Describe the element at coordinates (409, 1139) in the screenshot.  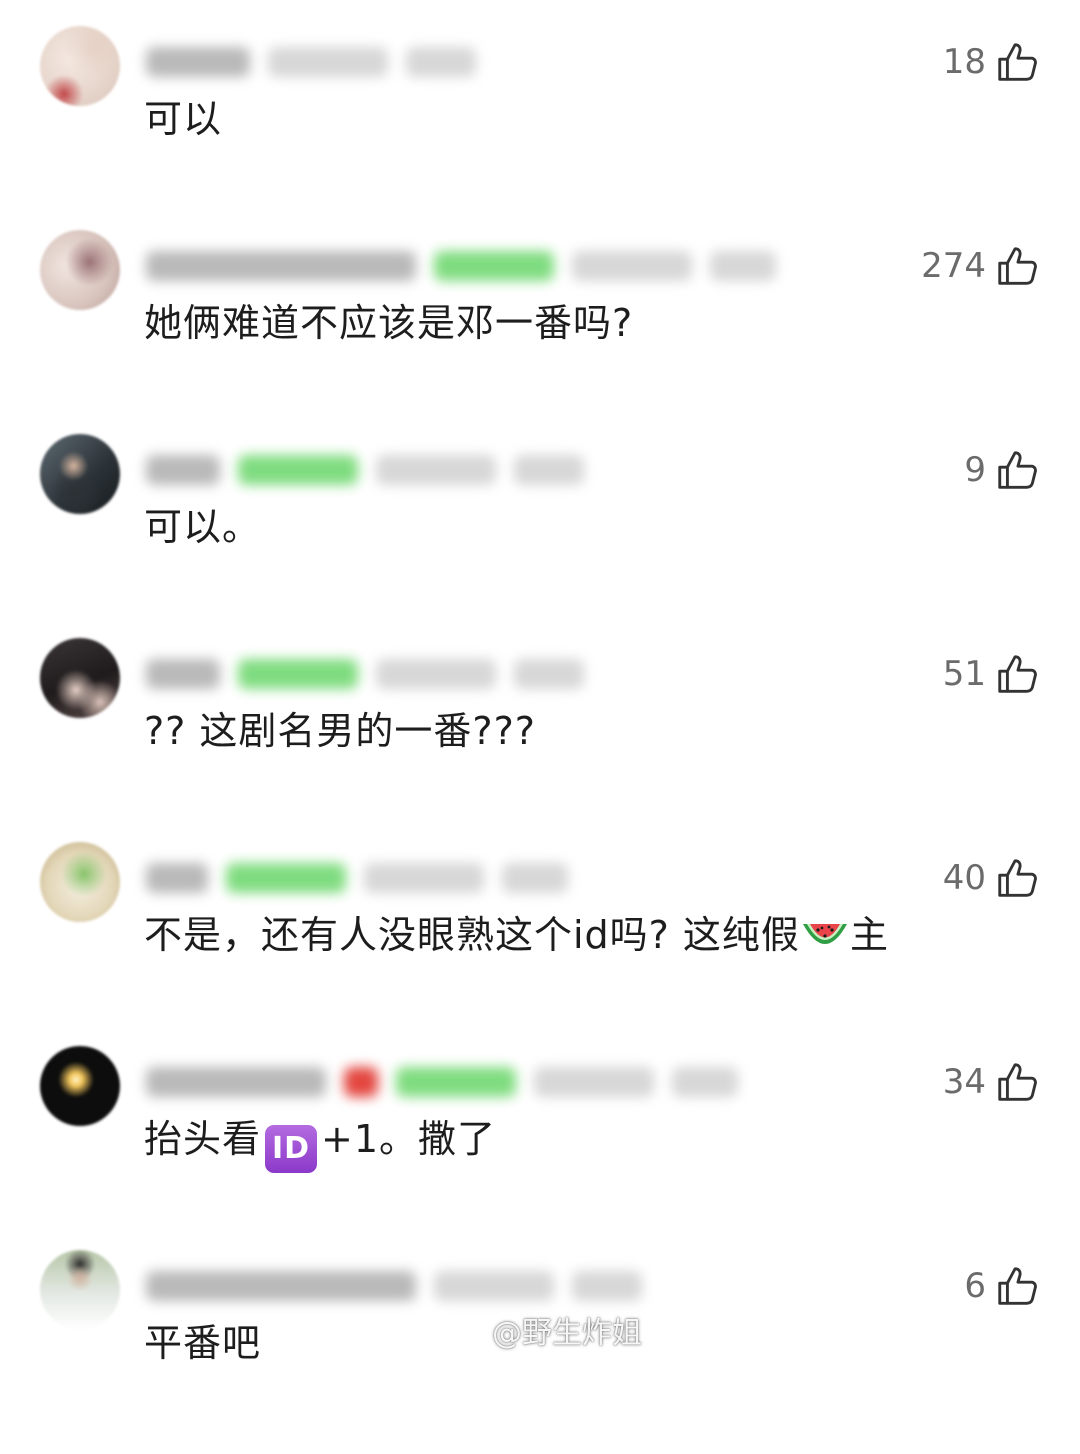
I see `comment-text-part: +1。撒了` at that location.